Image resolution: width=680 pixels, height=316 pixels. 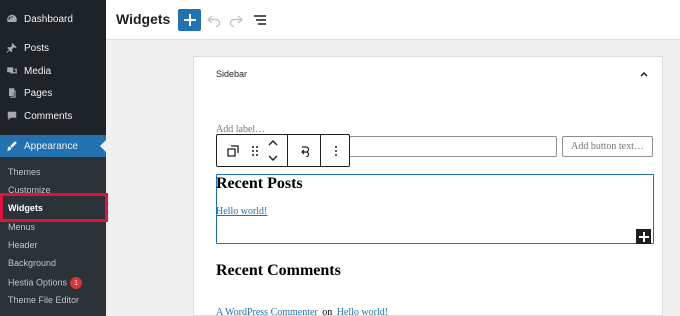 What do you see at coordinates (48, 116) in the screenshot?
I see `sidebar-item-label: Comments` at bounding box center [48, 116].